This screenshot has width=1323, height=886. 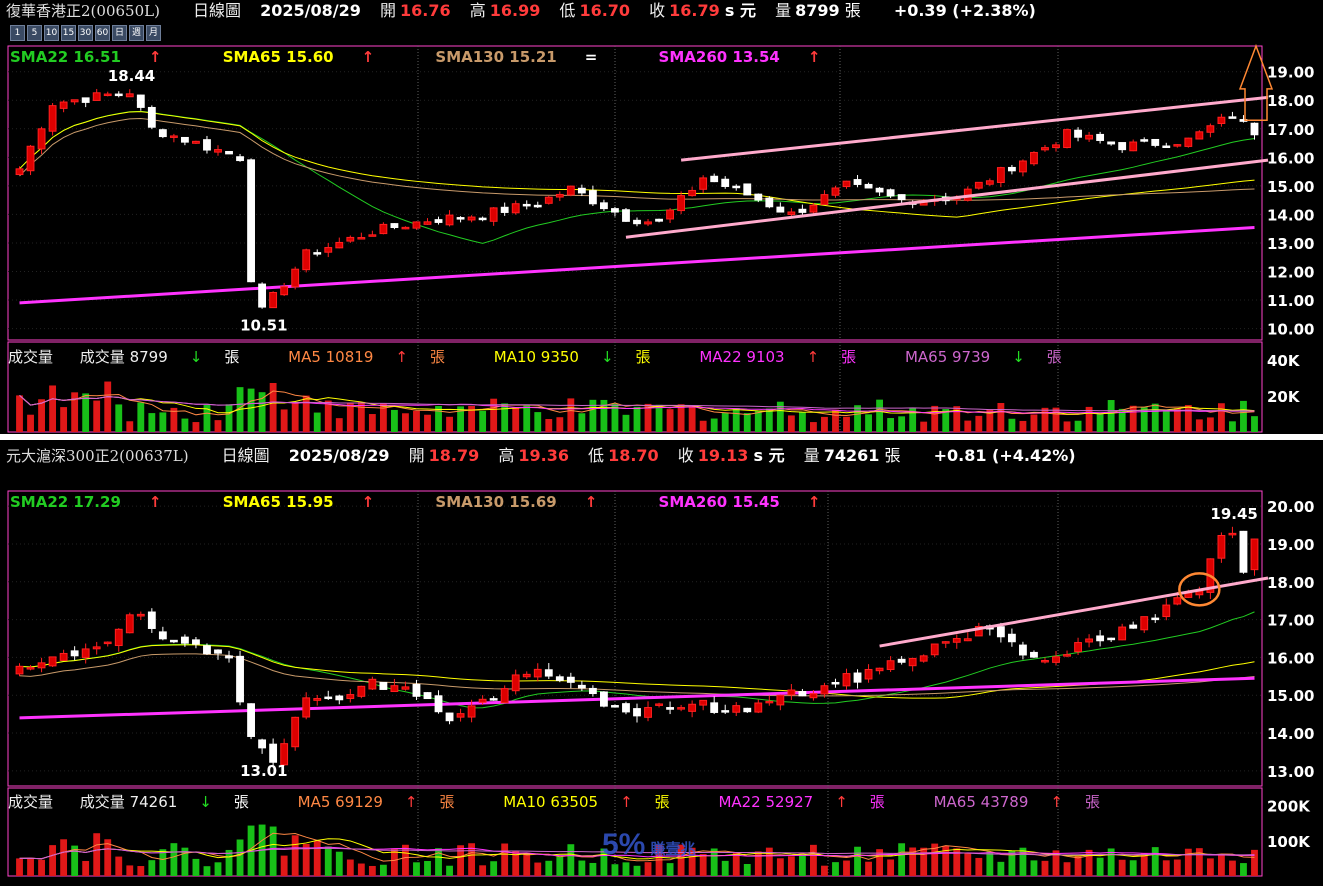 I want to click on timeframe-button: 10, so click(x=51, y=33).